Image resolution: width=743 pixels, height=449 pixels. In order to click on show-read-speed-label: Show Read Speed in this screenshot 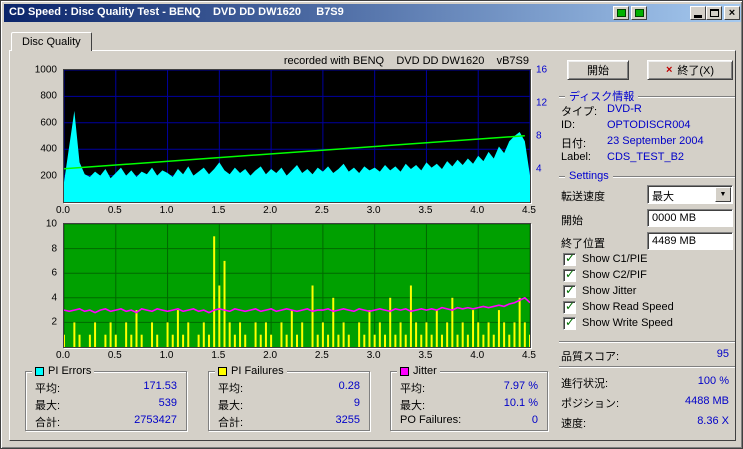, I will do `click(628, 307)`.